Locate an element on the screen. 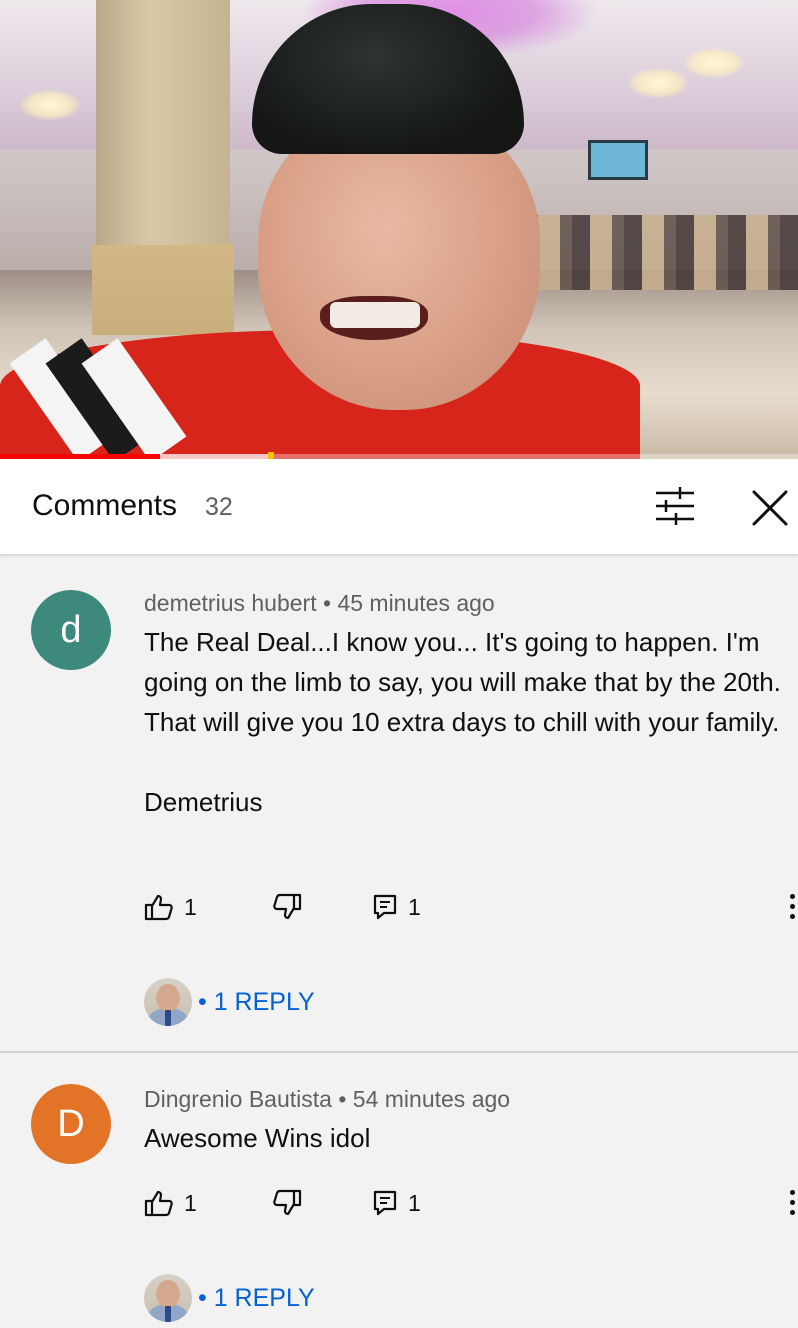 The height and width of the screenshot is (1328, 798). video-person-teeth is located at coordinates (375, 315).